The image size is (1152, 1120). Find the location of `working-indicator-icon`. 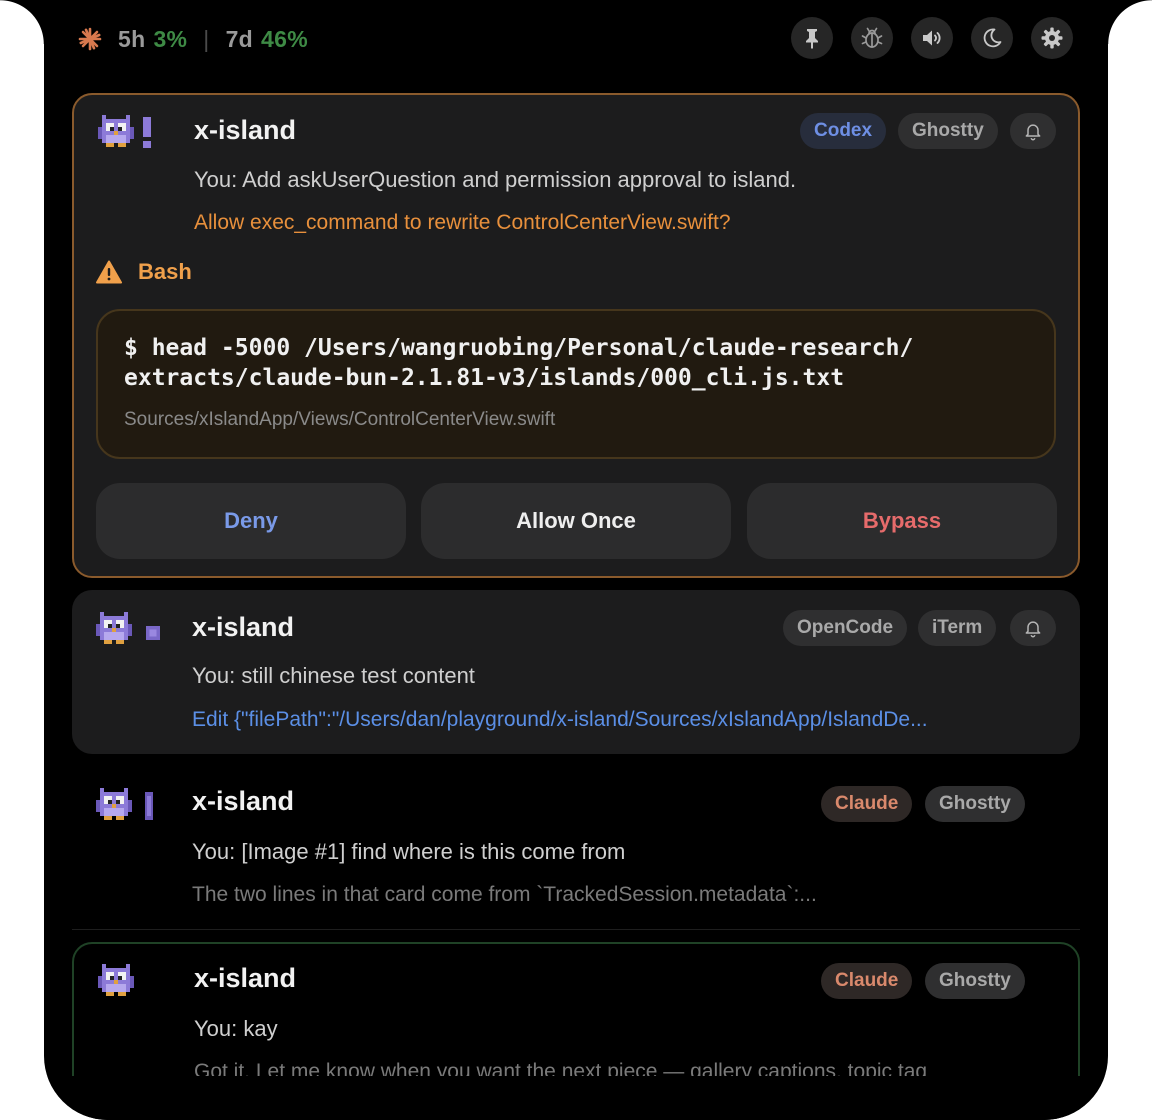

working-indicator-icon is located at coordinates (153, 633).